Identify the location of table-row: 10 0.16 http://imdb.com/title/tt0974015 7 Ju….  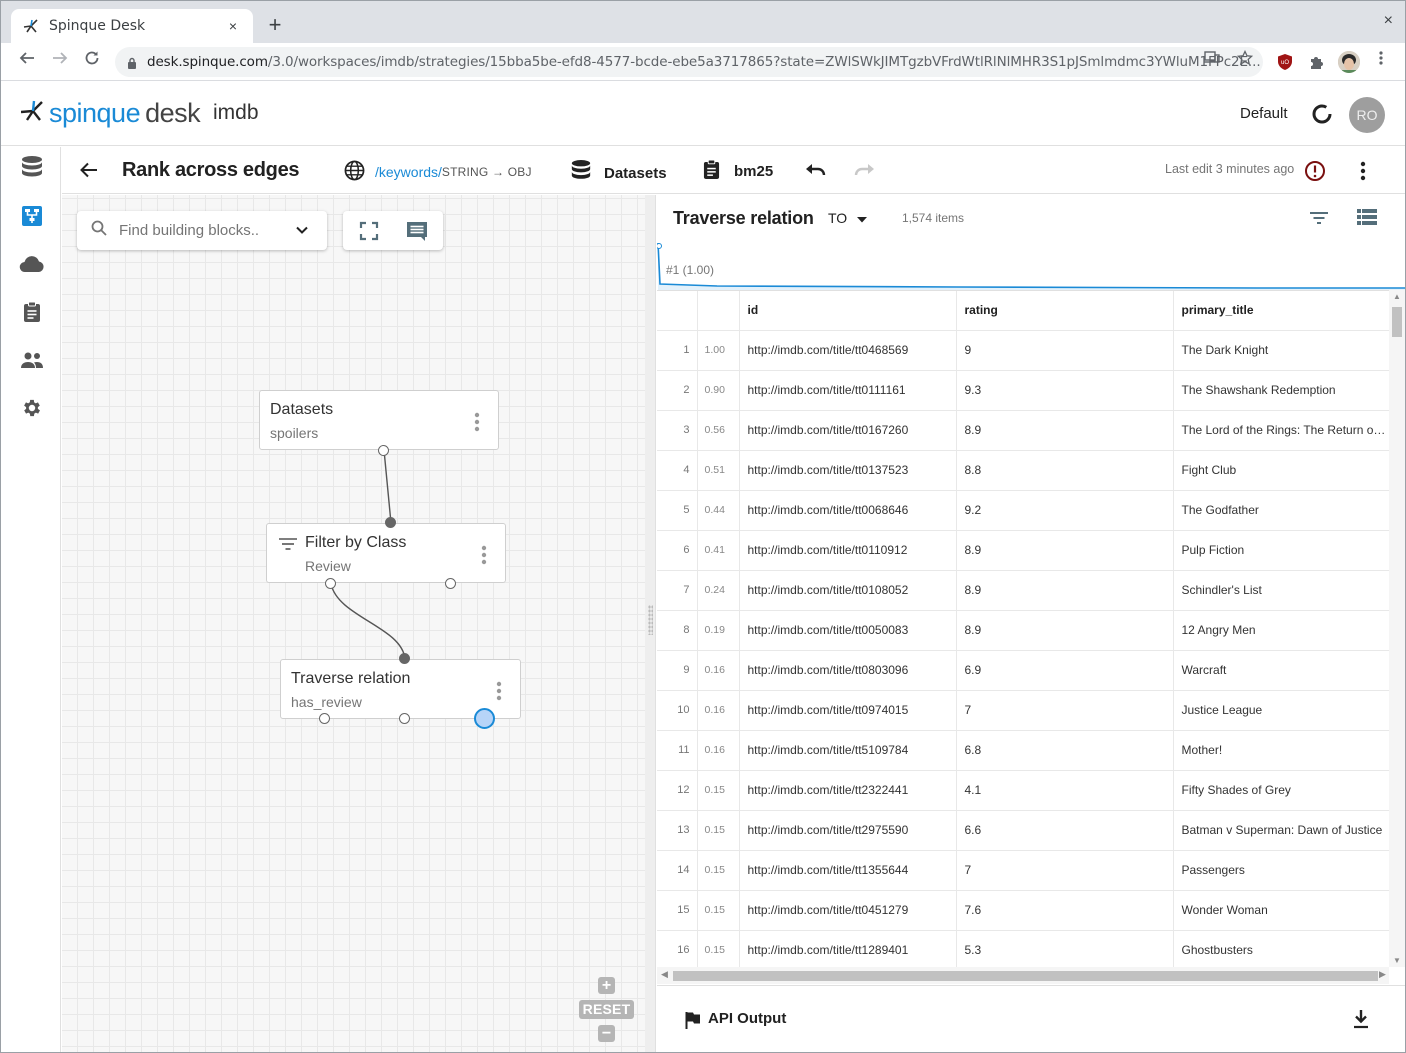
(1023, 710).